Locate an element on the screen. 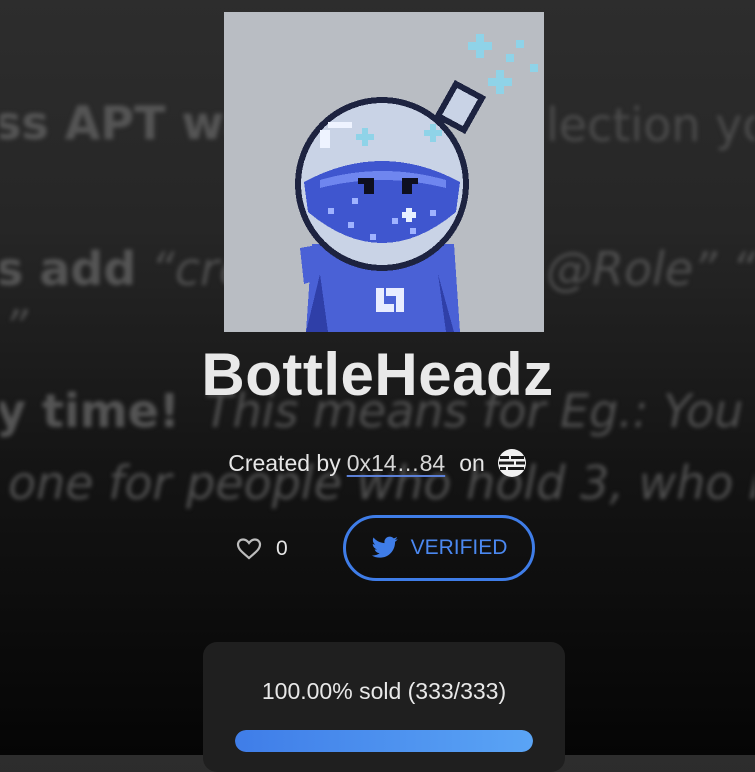 This screenshot has width=755, height=772. verified-twitter-button: VERIFIED is located at coordinates (439, 548).